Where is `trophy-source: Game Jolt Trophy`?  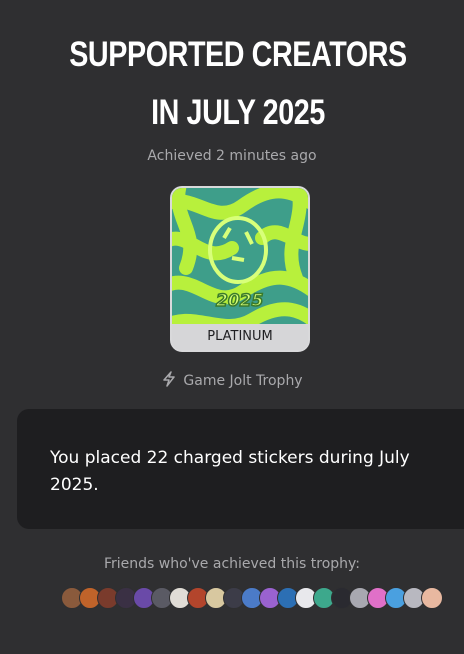
trophy-source: Game Jolt Trophy is located at coordinates (232, 381).